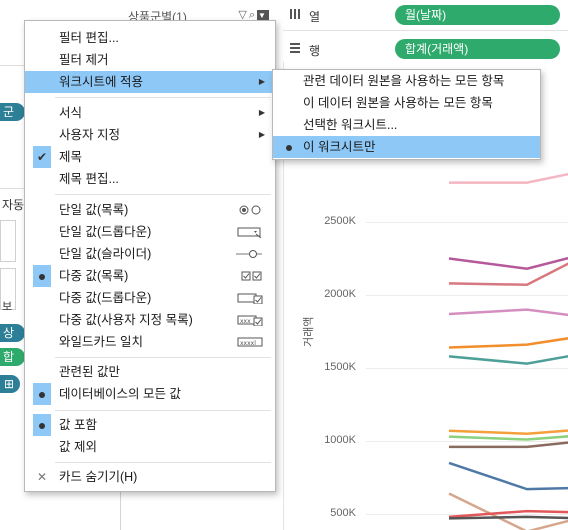 This screenshot has height=530, width=568. Describe the element at coordinates (150, 276) in the screenshot. I see `menu-item-multi-value-list: 다중 값(목록)` at that location.